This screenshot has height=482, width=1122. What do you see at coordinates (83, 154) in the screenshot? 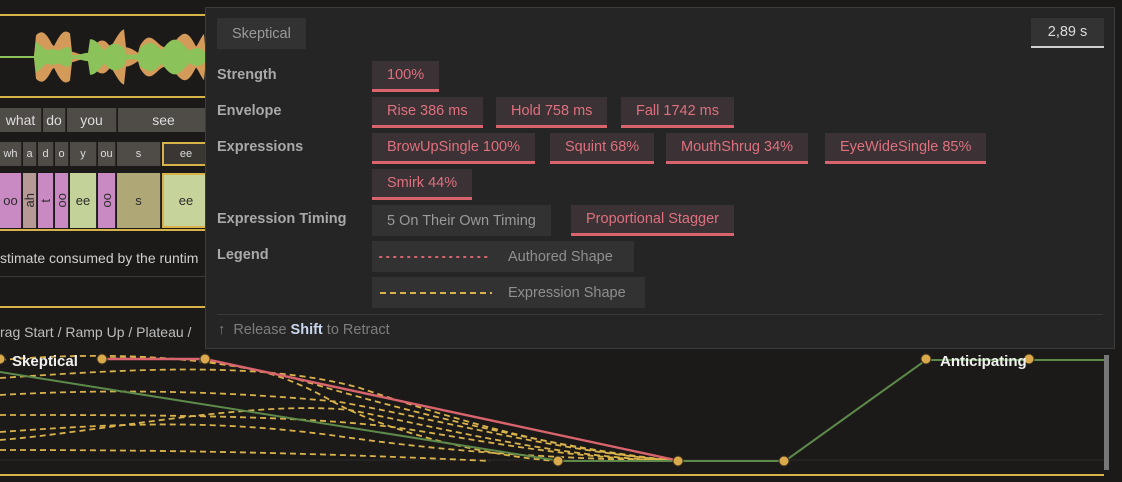
I see `phoneme-y: y` at bounding box center [83, 154].